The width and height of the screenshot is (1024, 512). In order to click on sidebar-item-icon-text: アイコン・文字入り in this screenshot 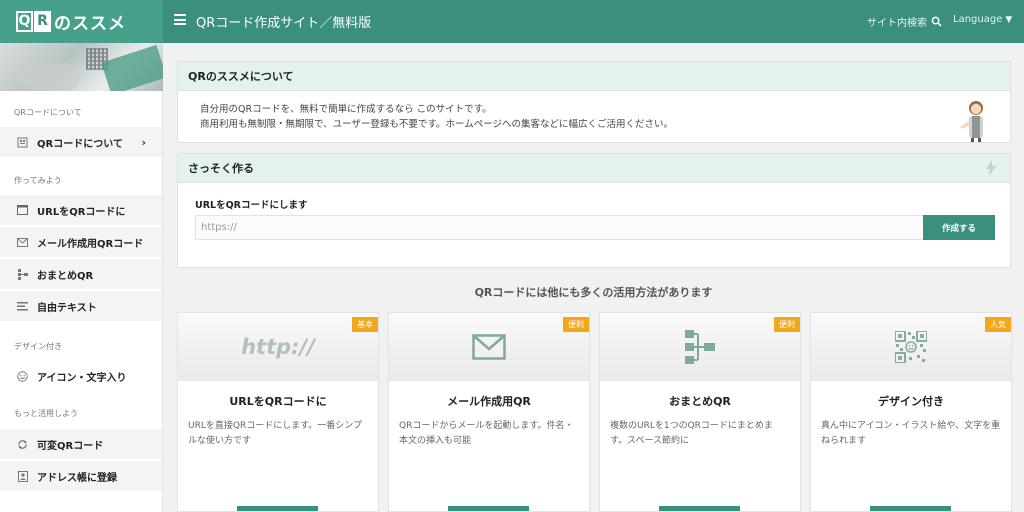, I will do `click(81, 376)`.